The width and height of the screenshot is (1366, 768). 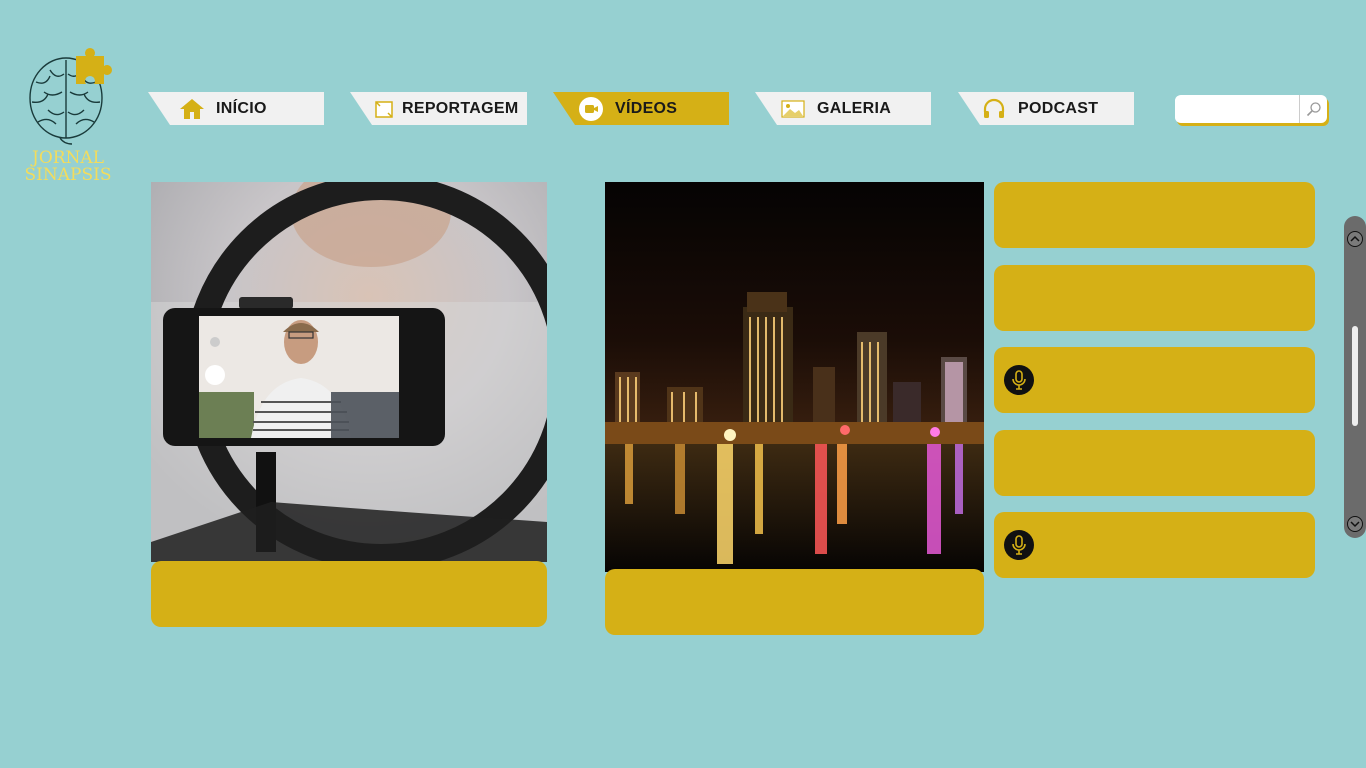 I want to click on list-scrollbar, so click(x=1355, y=377).